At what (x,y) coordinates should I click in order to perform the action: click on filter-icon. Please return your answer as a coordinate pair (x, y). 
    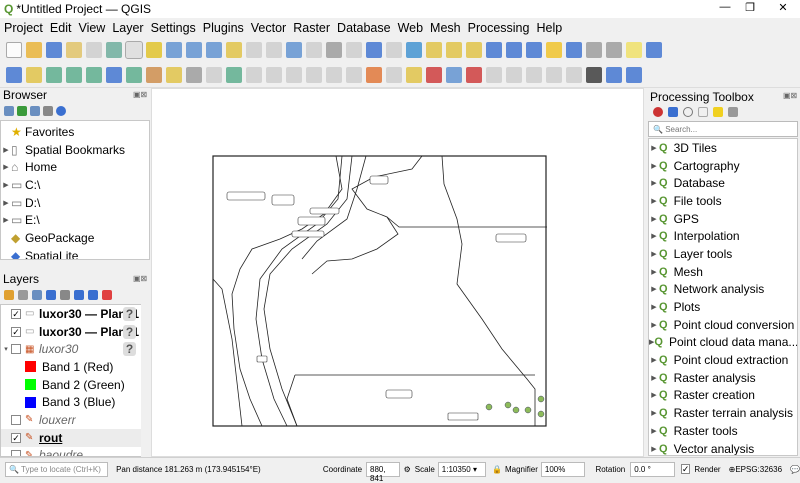
    Looking at the image, I should click on (35, 111).